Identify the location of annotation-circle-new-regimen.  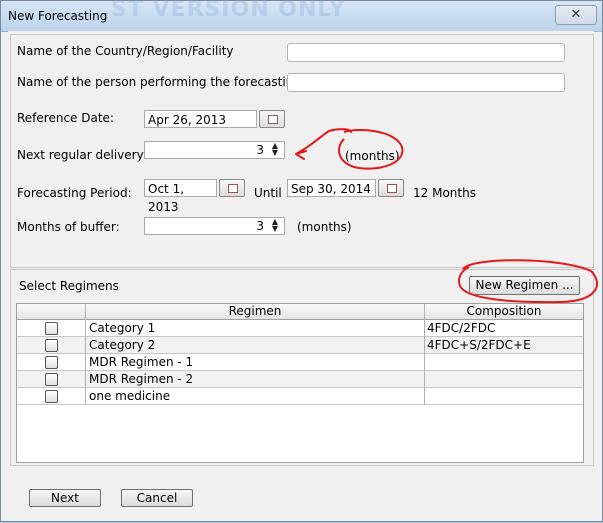
(528, 281).